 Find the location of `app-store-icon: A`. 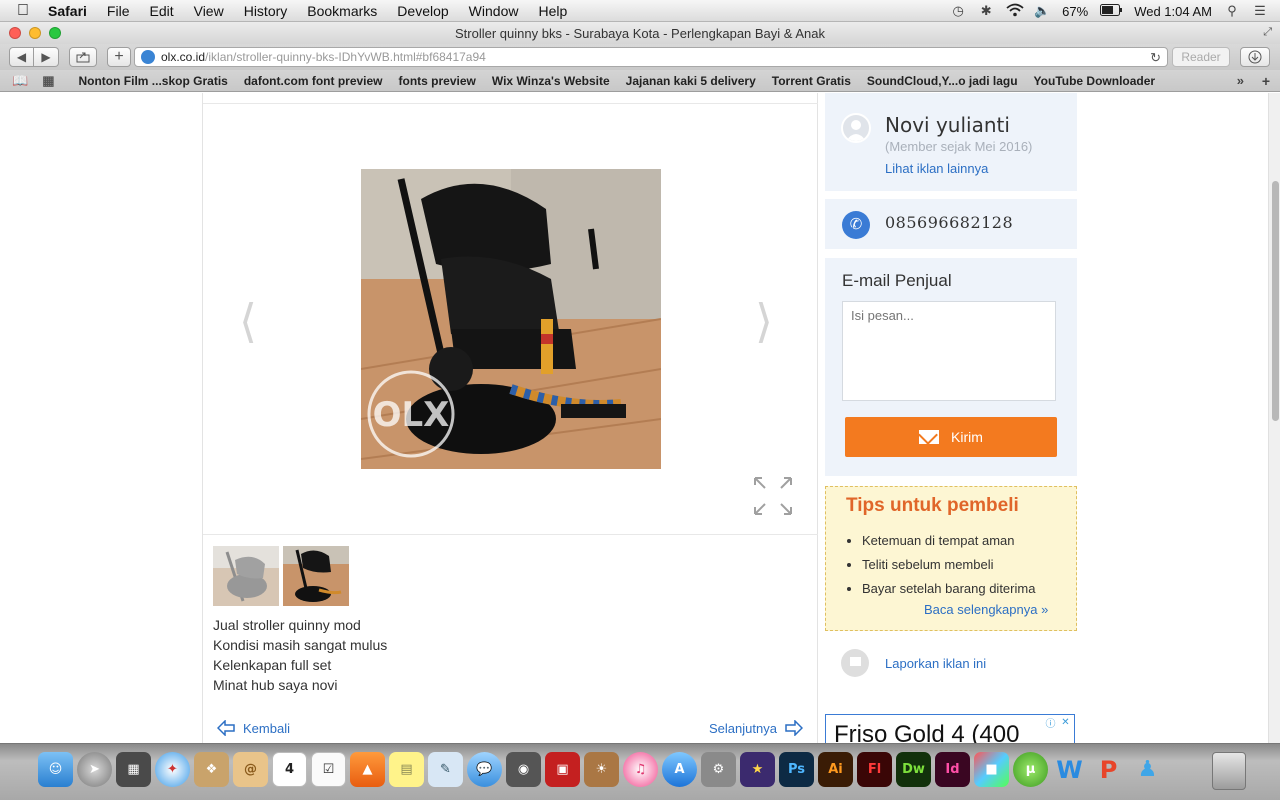

app-store-icon: A is located at coordinates (679, 769).